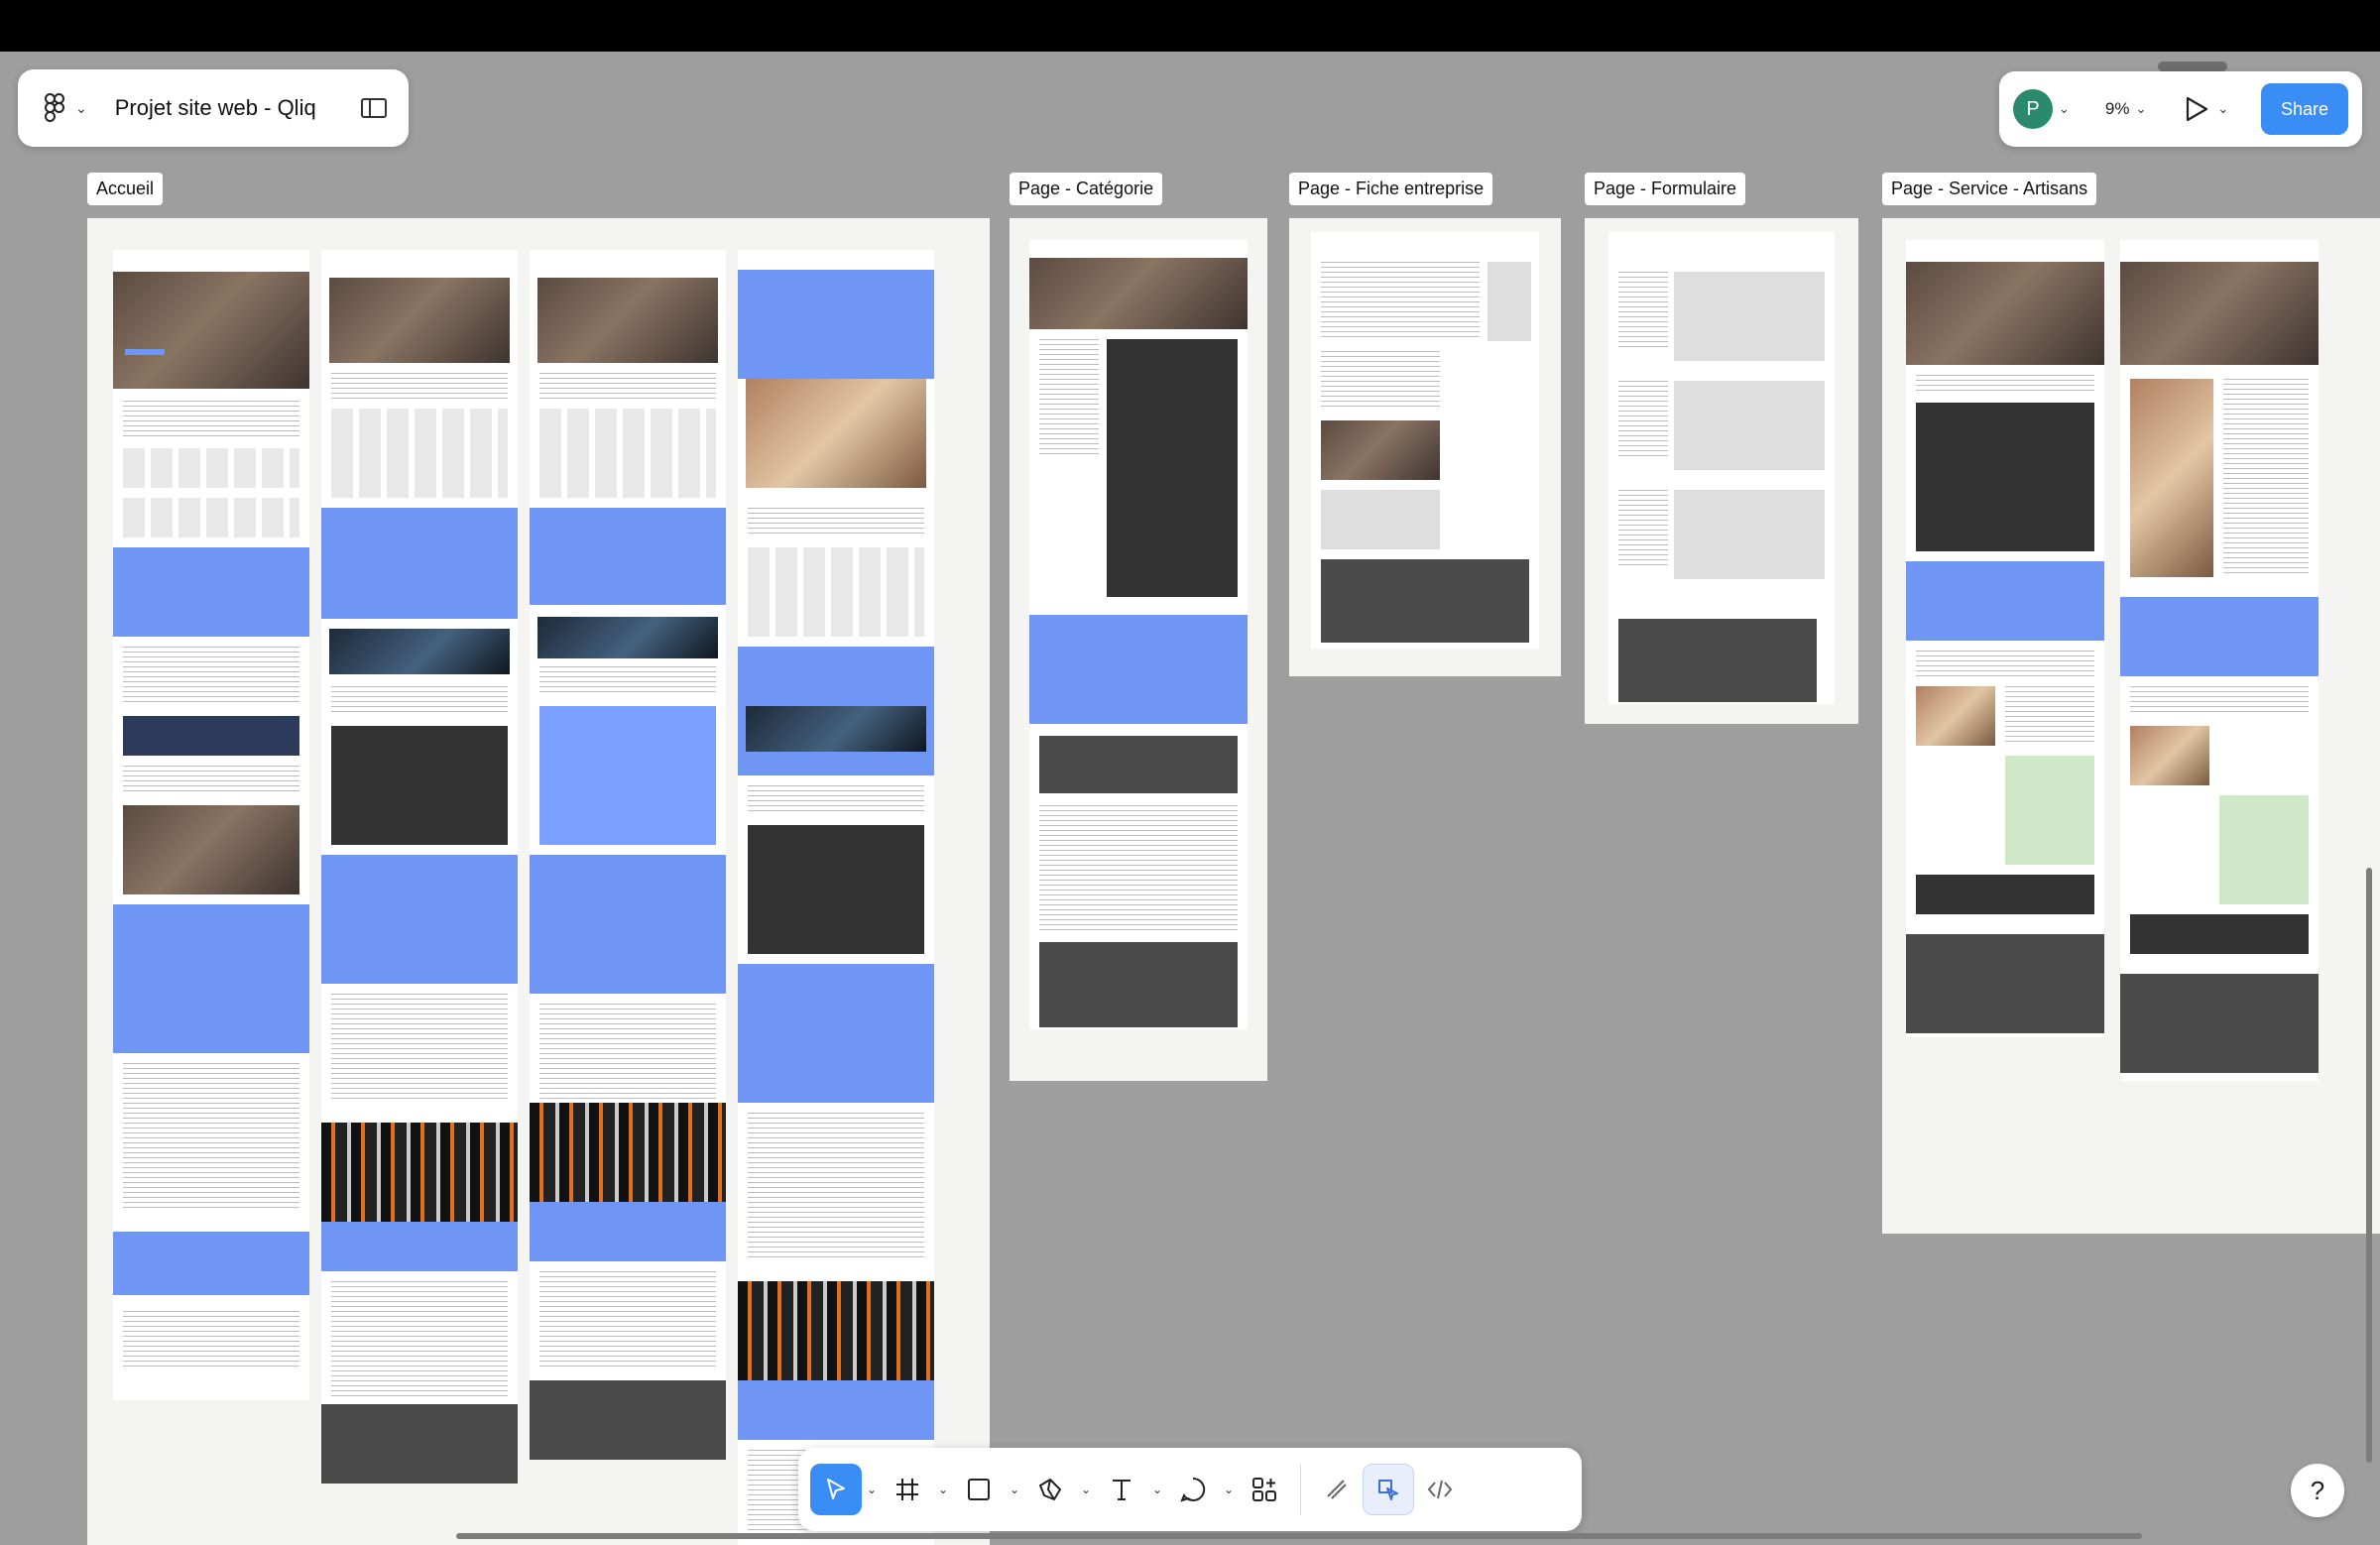  I want to click on frame-service-artisans, so click(2131, 726).